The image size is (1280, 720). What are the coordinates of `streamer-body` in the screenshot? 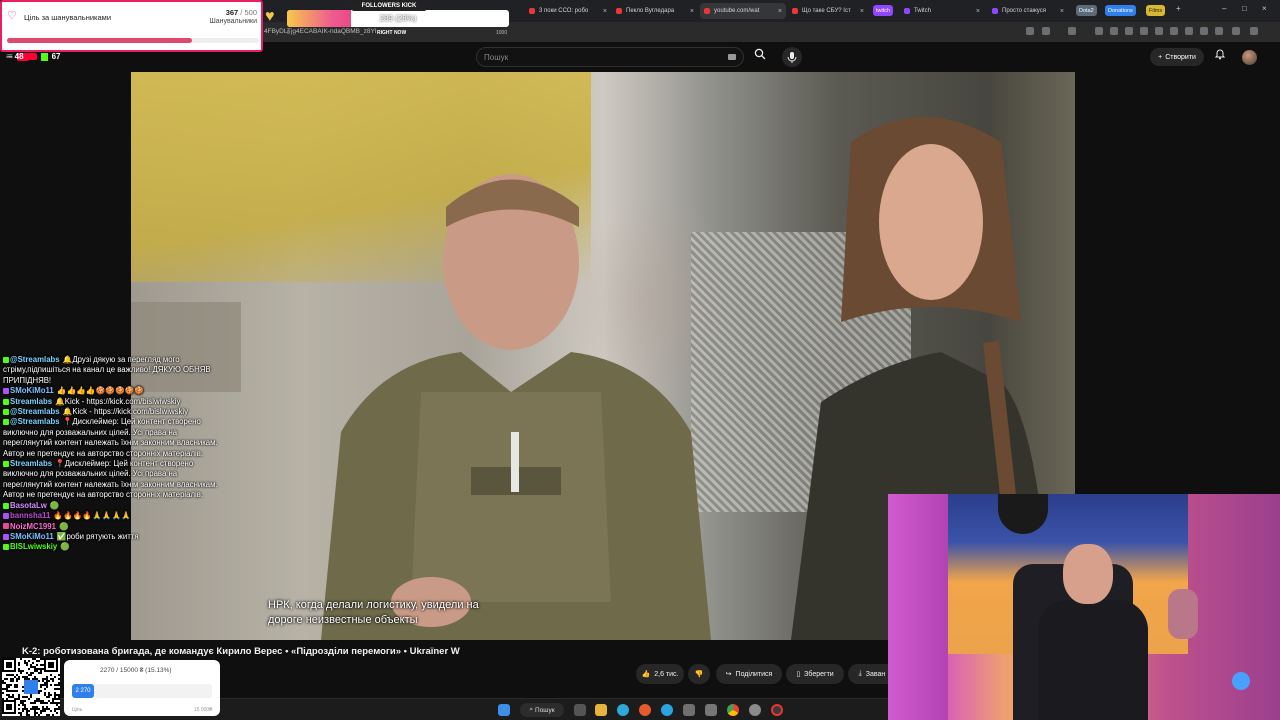 It's located at (1093, 660).